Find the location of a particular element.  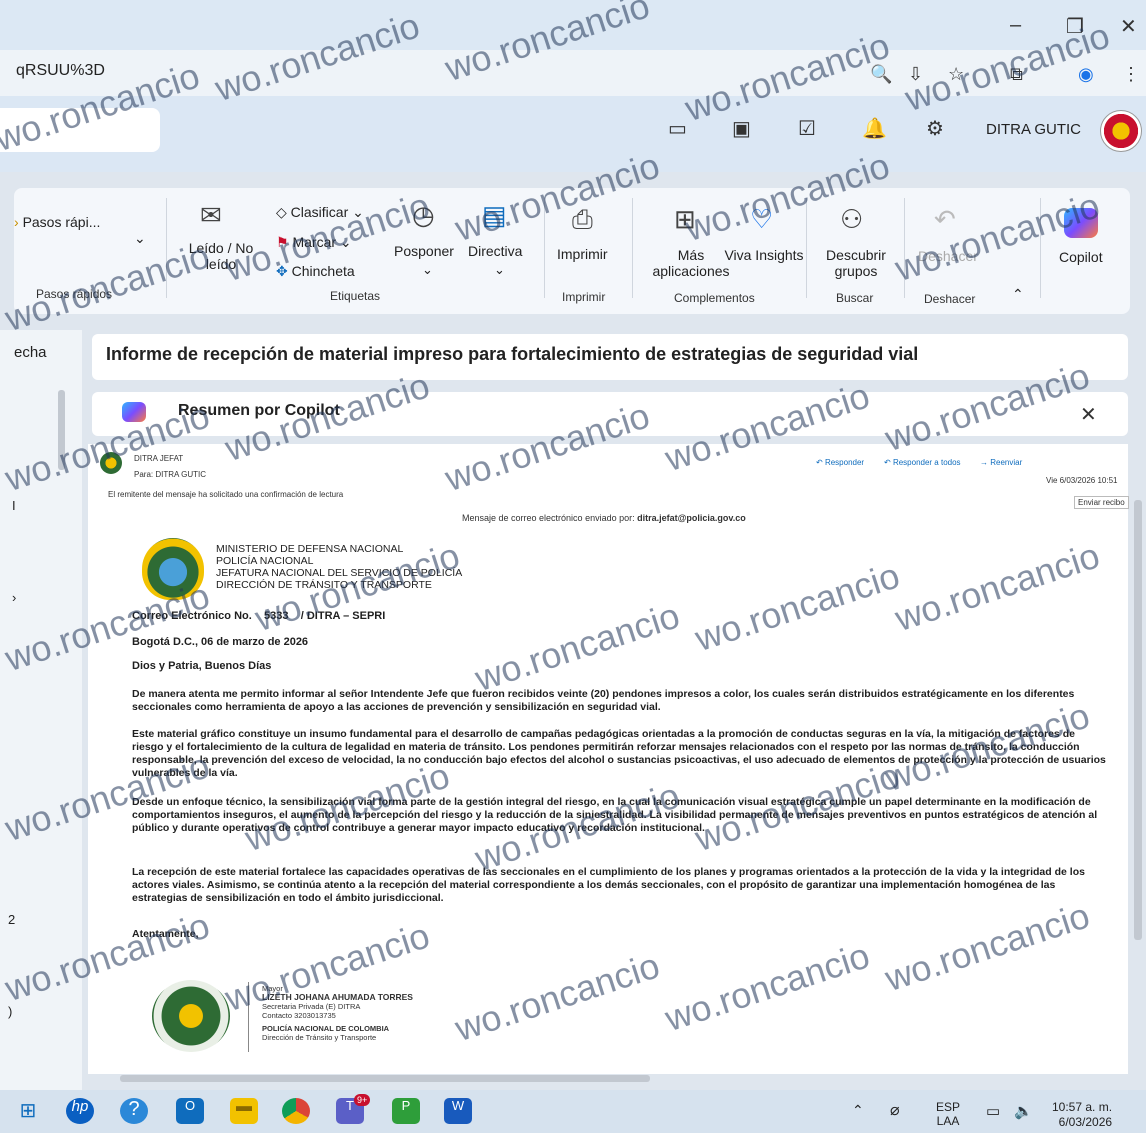

print-button: Imprimir is located at coordinates (582, 254).